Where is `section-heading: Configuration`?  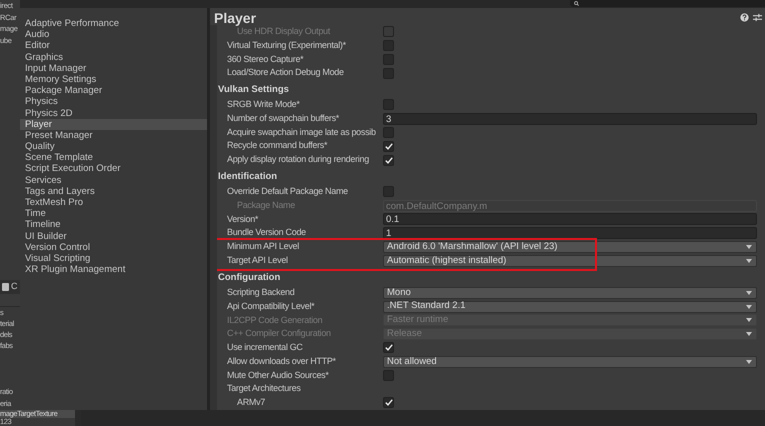
section-heading: Configuration is located at coordinates (249, 277).